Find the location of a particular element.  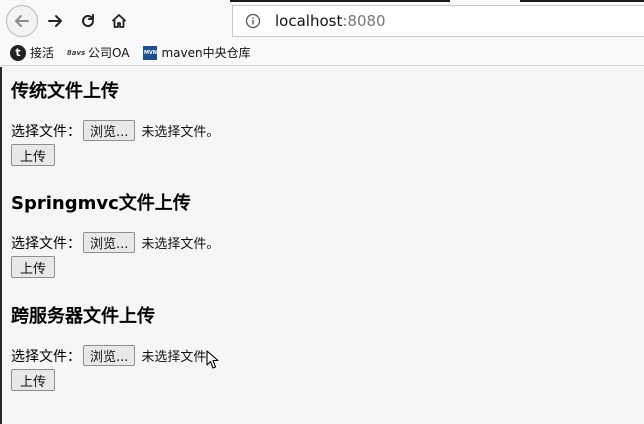

url-text: localhost:8080 is located at coordinates (330, 21).